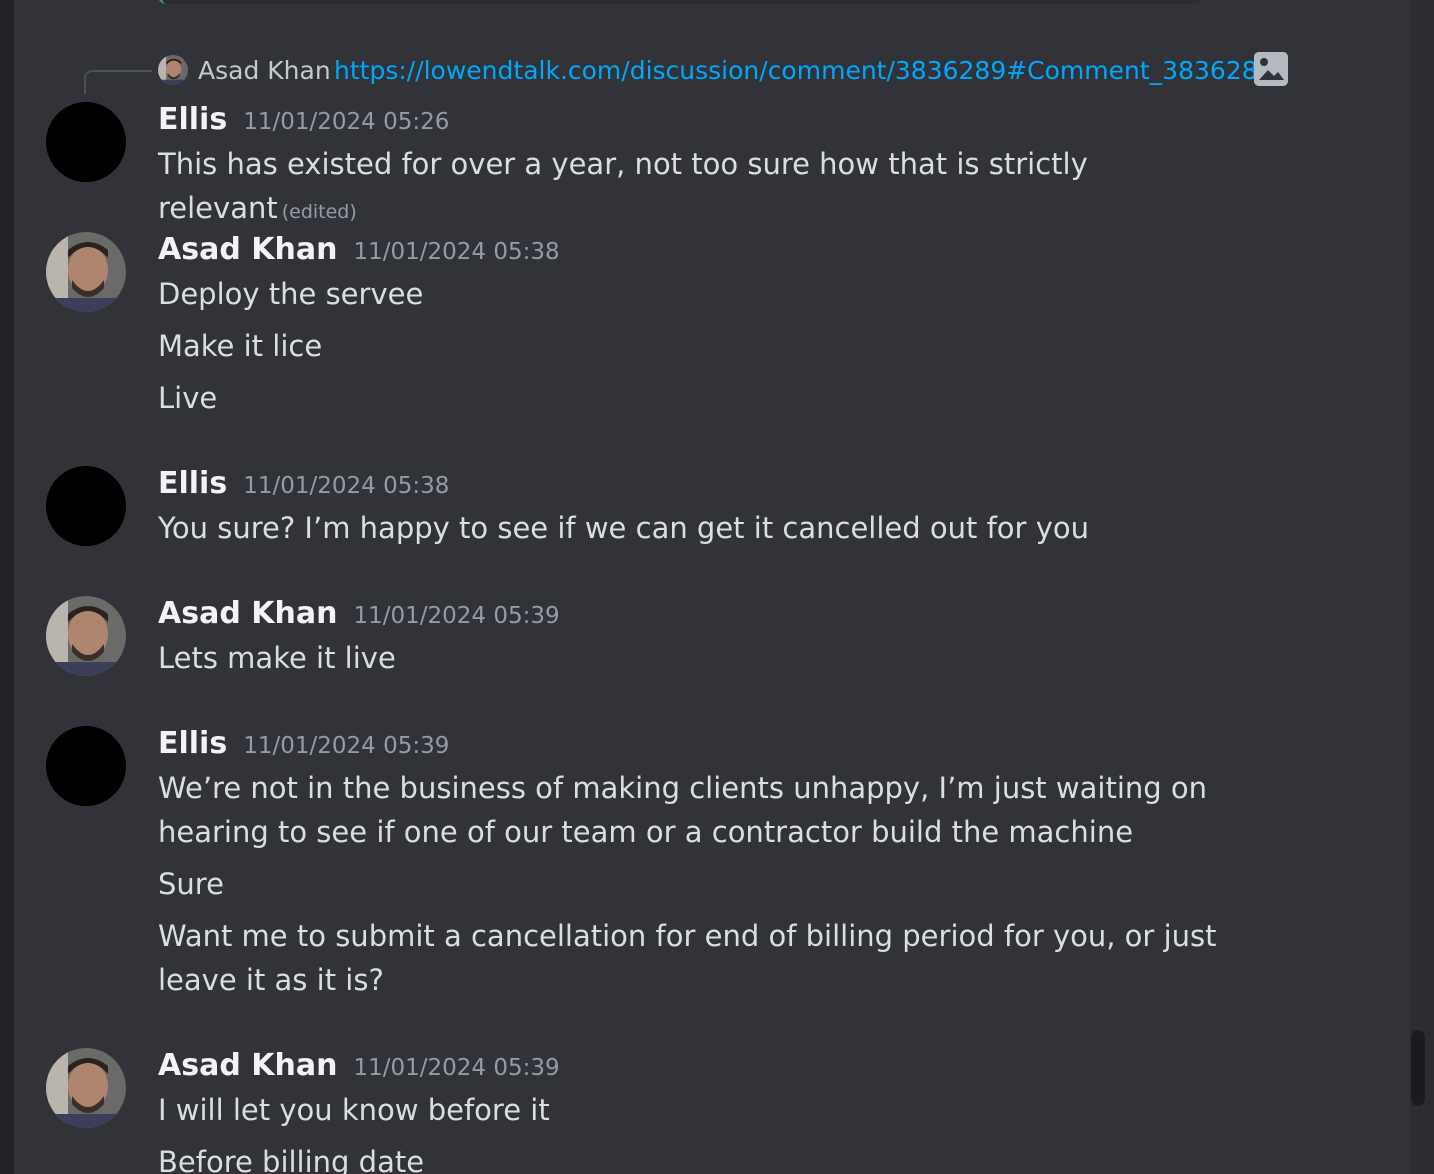 The height and width of the screenshot is (1174, 1434). Describe the element at coordinates (319, 212) in the screenshot. I see `edited-label: (edited)` at that location.